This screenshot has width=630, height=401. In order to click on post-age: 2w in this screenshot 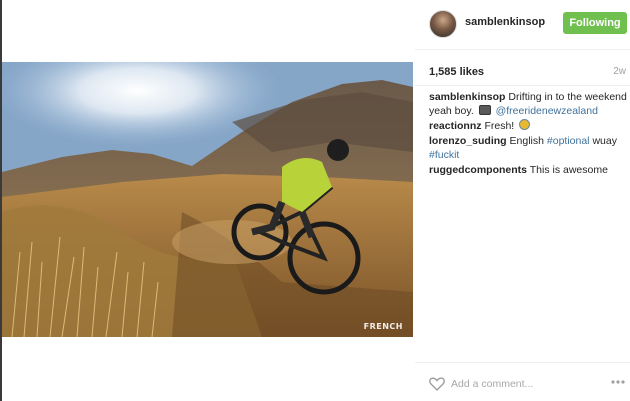, I will do `click(619, 71)`.